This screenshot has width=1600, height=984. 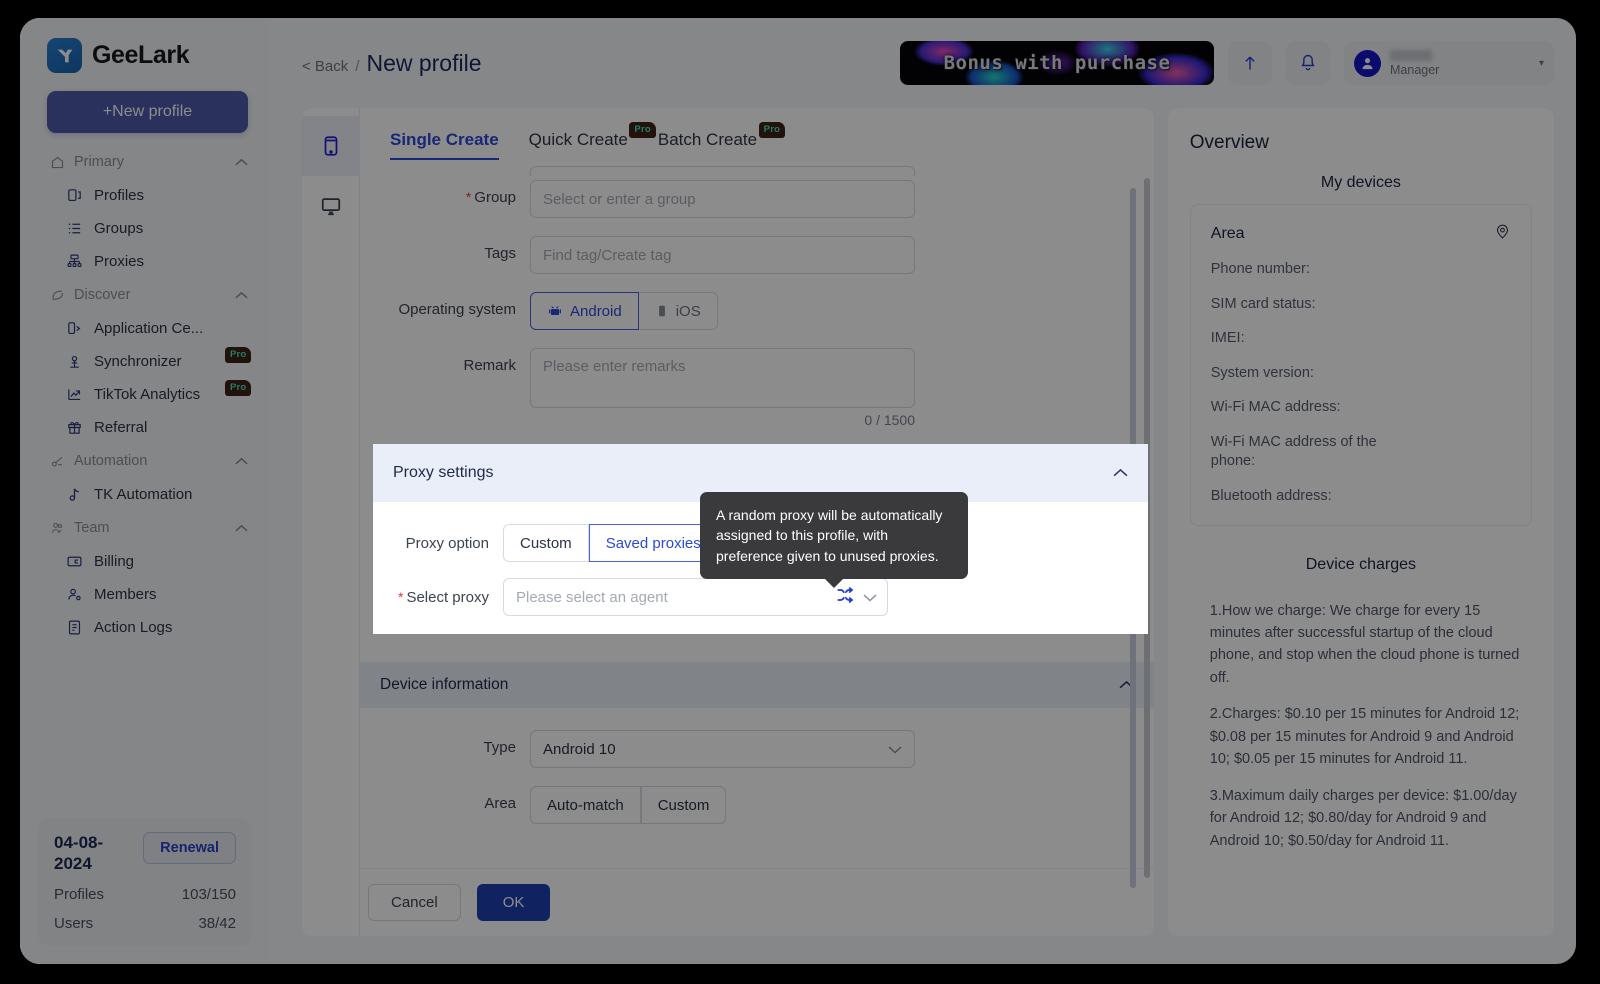 I want to click on brand: GeeLark, so click(x=145, y=45).